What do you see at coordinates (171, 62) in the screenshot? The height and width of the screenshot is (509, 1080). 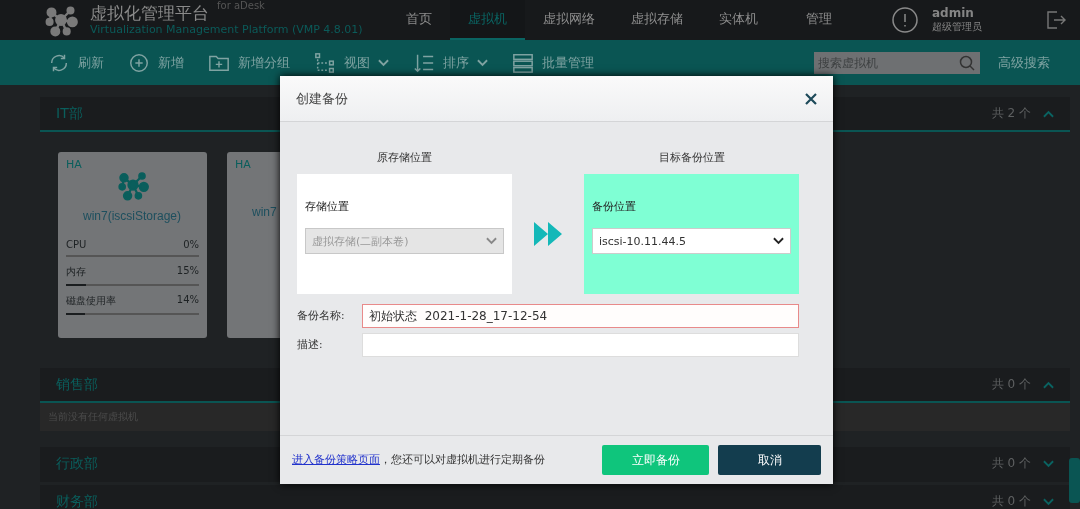 I see `toolbar-button: 新增` at bounding box center [171, 62].